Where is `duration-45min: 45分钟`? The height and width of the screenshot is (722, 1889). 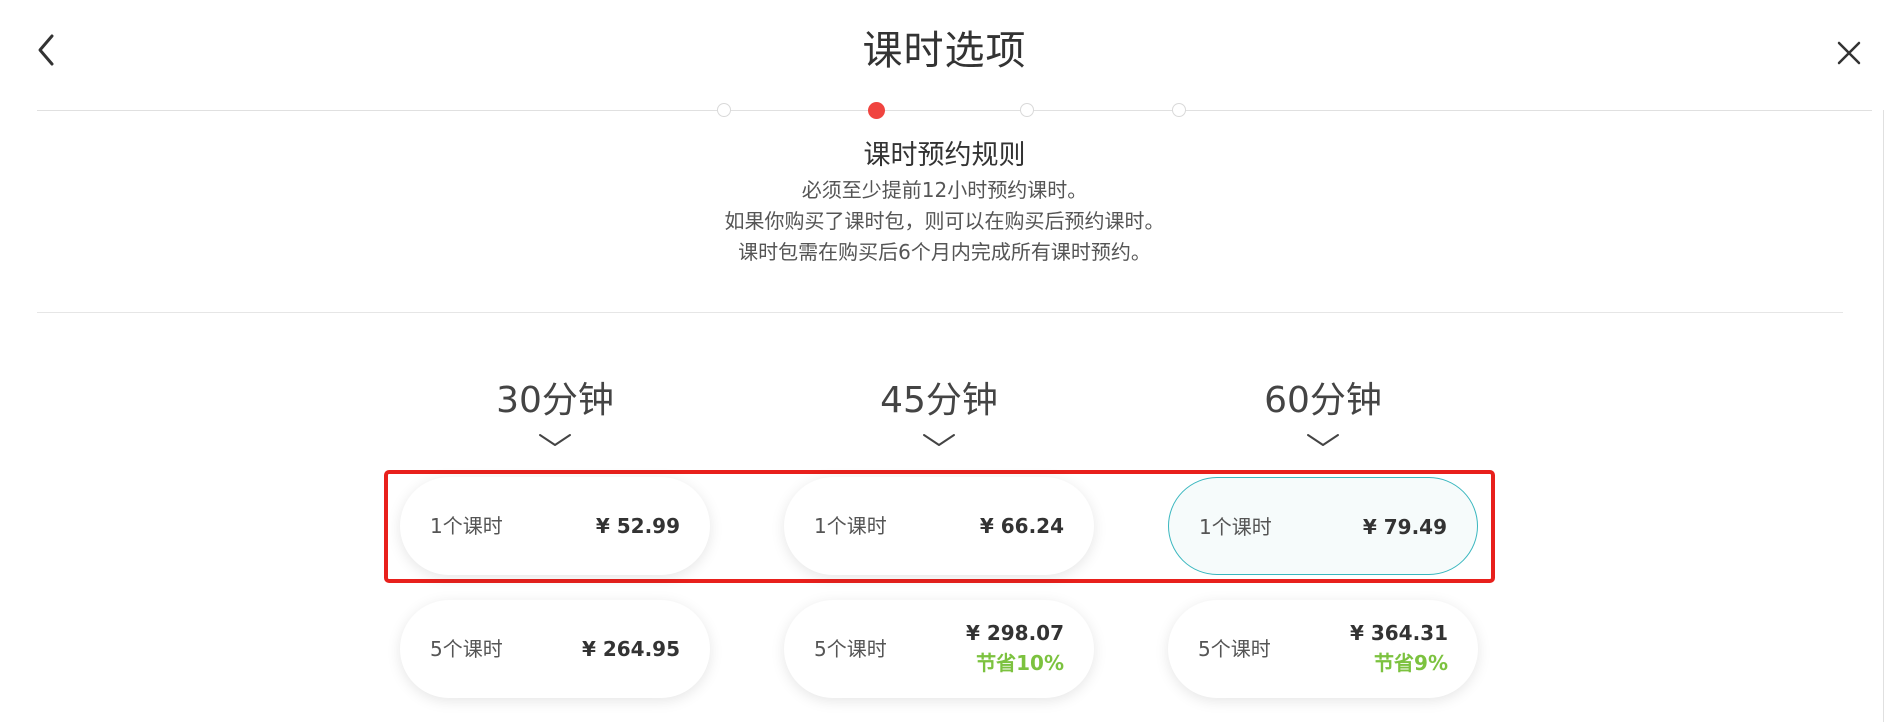 duration-45min: 45分钟 is located at coordinates (939, 412).